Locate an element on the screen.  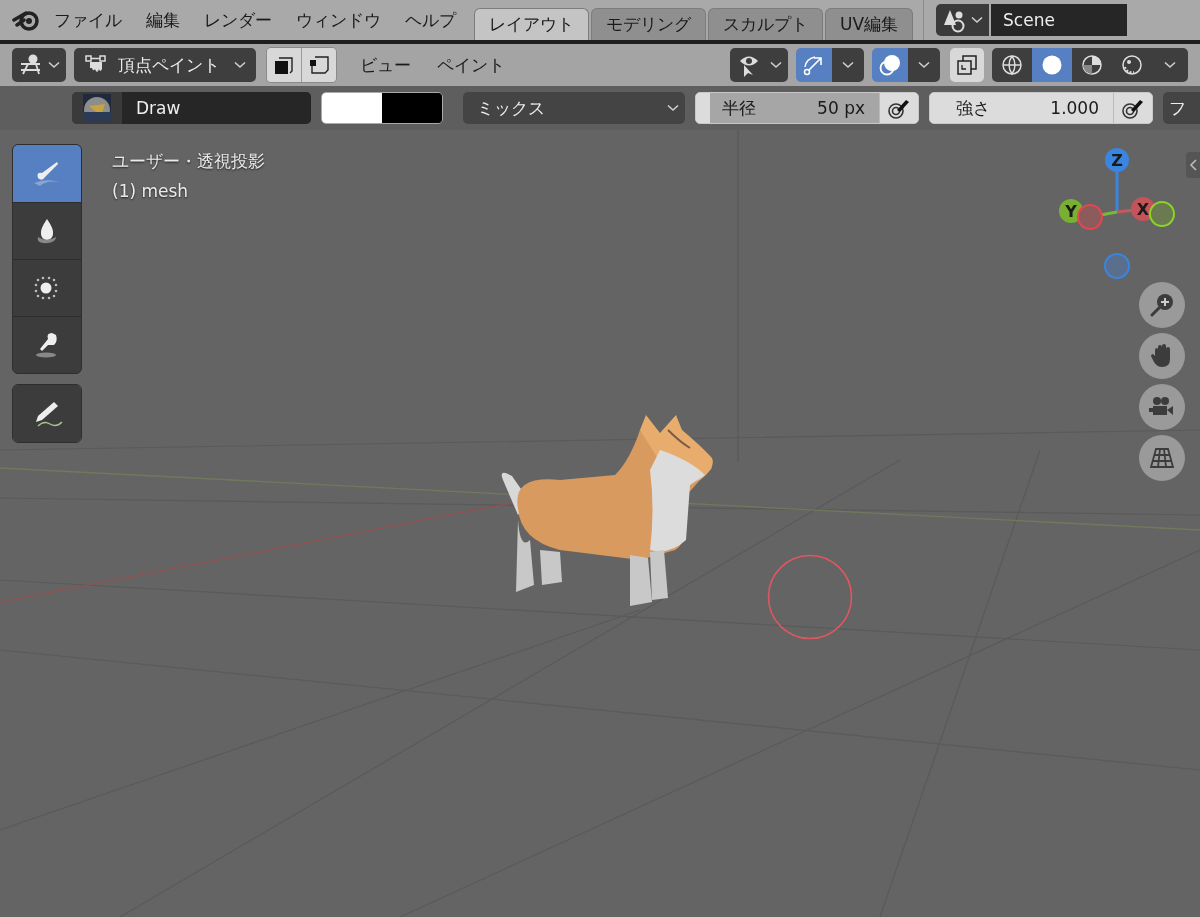
xray-icon is located at coordinates (967, 65).